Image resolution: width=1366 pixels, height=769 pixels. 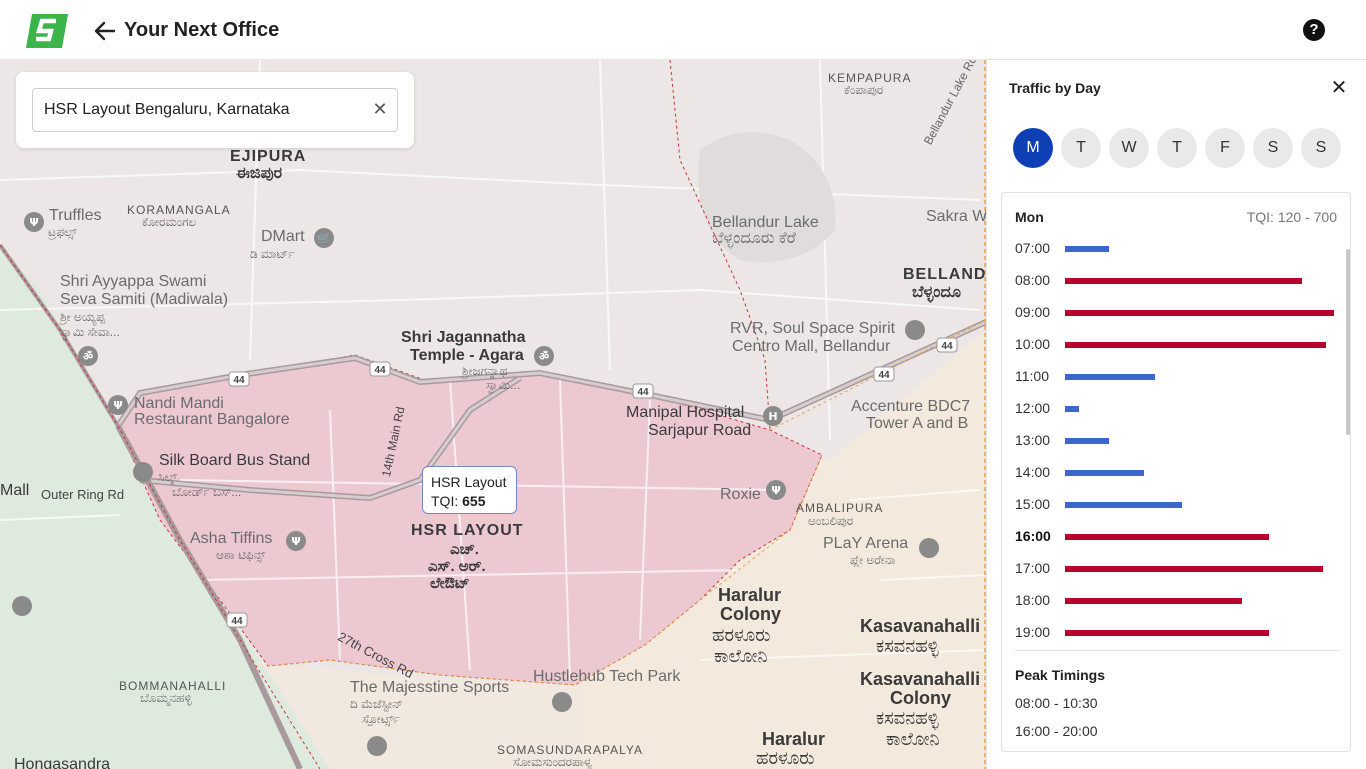 What do you see at coordinates (785, 758) in the screenshot?
I see `map-label-haralur-kn: ಹರಳೂರು` at bounding box center [785, 758].